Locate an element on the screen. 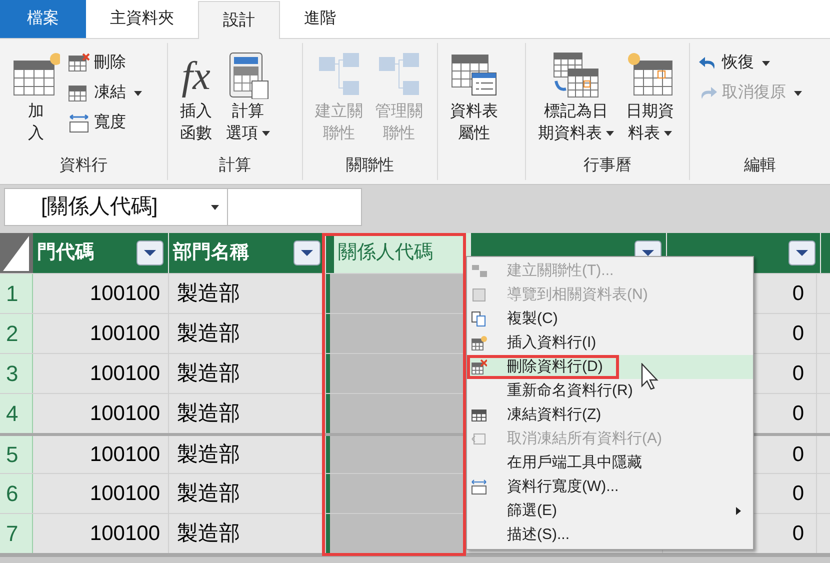 The width and height of the screenshot is (830, 563). group-label: 計算 is located at coordinates (235, 166).